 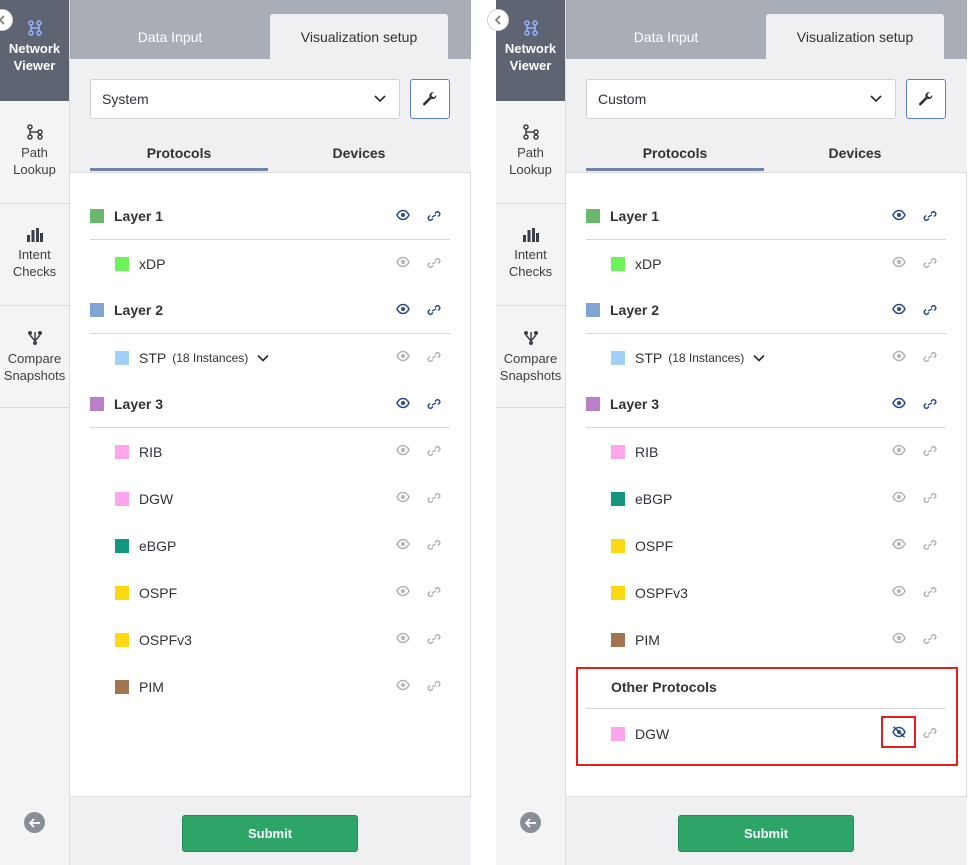 What do you see at coordinates (245, 99) in the screenshot?
I see `profile-select: System` at bounding box center [245, 99].